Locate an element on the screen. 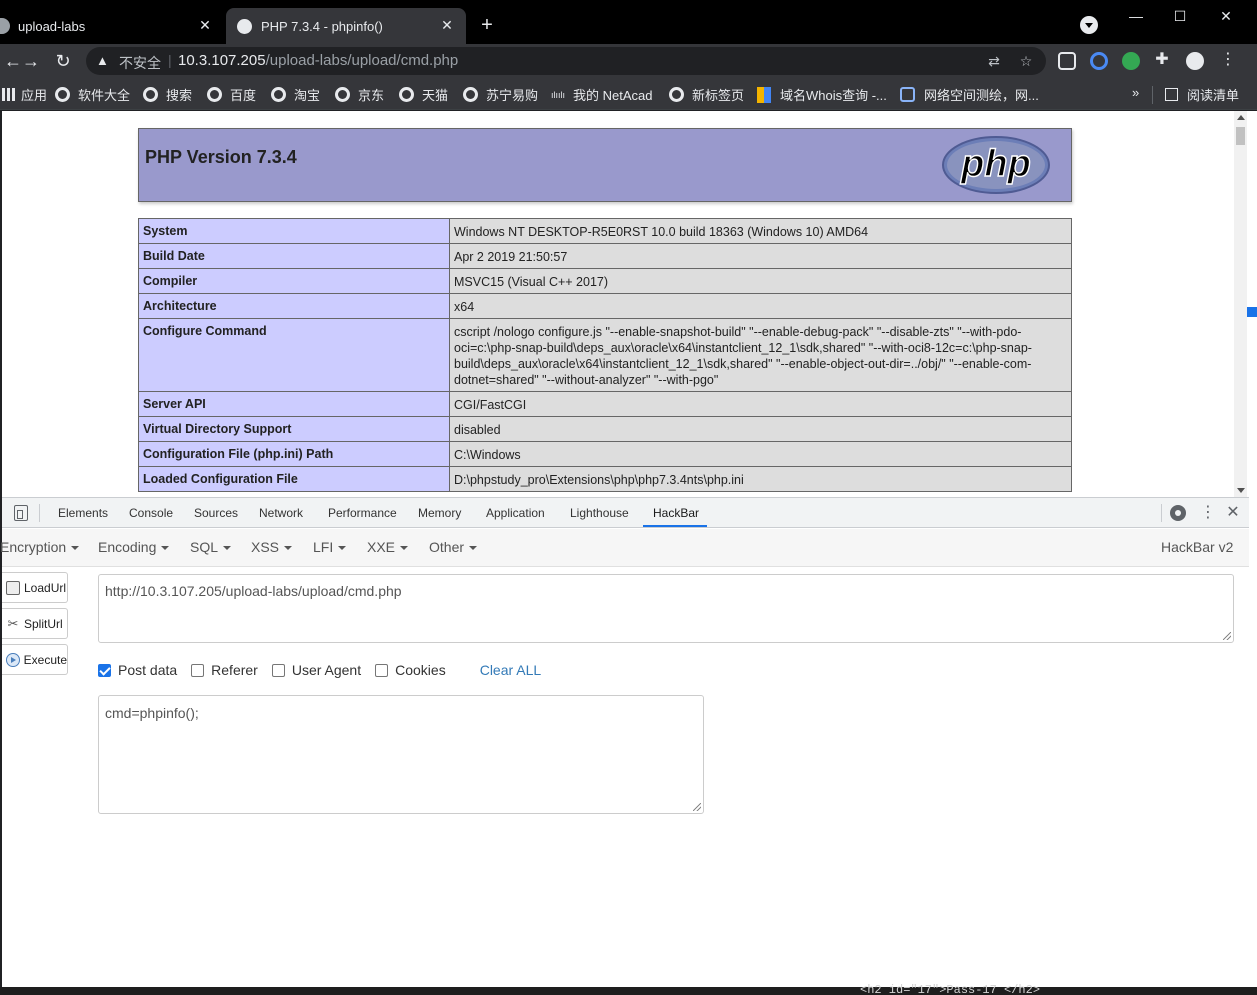  phpinfo-row: Compiler MSVC15 (Visual C++ 2017) is located at coordinates (605, 281).